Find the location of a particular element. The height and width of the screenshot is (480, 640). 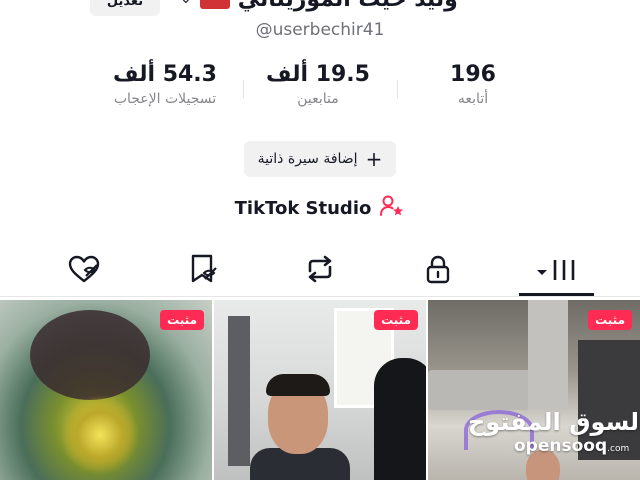

display-name-row: وليد حيث الموريتاني ⌄ is located at coordinates (325, 7).